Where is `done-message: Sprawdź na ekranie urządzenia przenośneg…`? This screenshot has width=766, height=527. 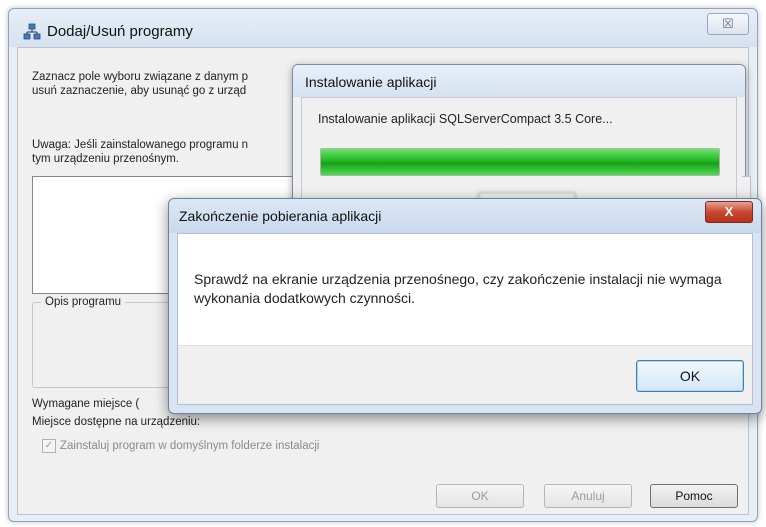
done-message: Sprawdź na ekranie urządzenia przenośneg… is located at coordinates (458, 288).